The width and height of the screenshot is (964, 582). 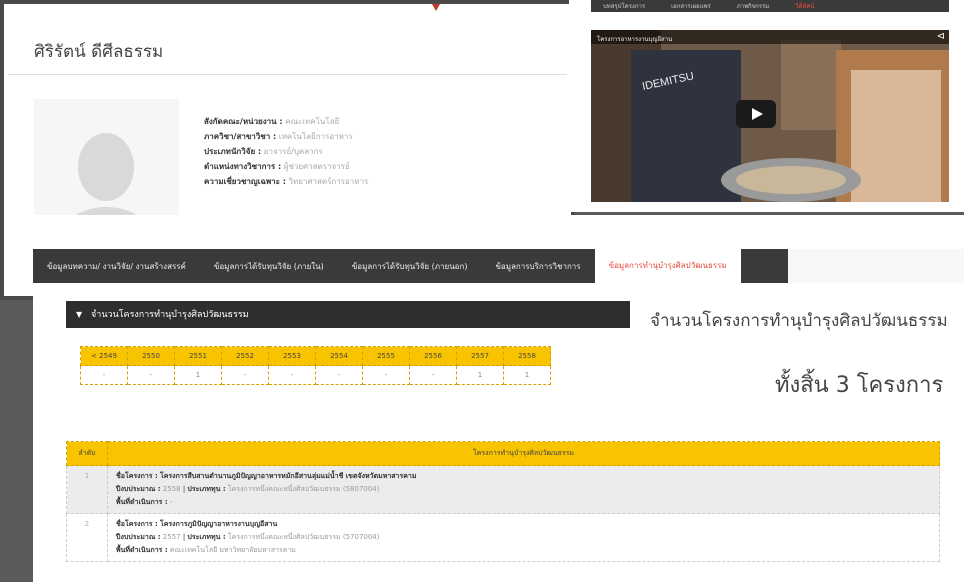 What do you see at coordinates (523, 453) in the screenshot?
I see `col-title-header: โครงการทำนุบำรุงศิลปวัฒนธรรม` at bounding box center [523, 453].